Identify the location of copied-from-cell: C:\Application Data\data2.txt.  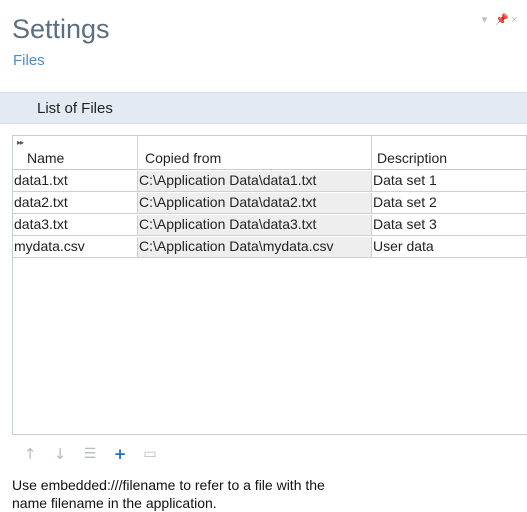
(255, 203).